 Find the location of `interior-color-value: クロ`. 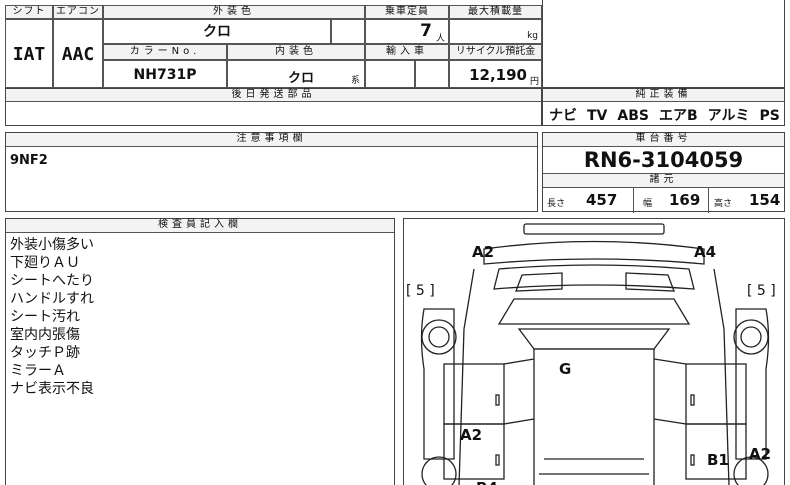

interior-color-value: クロ is located at coordinates (301, 78).